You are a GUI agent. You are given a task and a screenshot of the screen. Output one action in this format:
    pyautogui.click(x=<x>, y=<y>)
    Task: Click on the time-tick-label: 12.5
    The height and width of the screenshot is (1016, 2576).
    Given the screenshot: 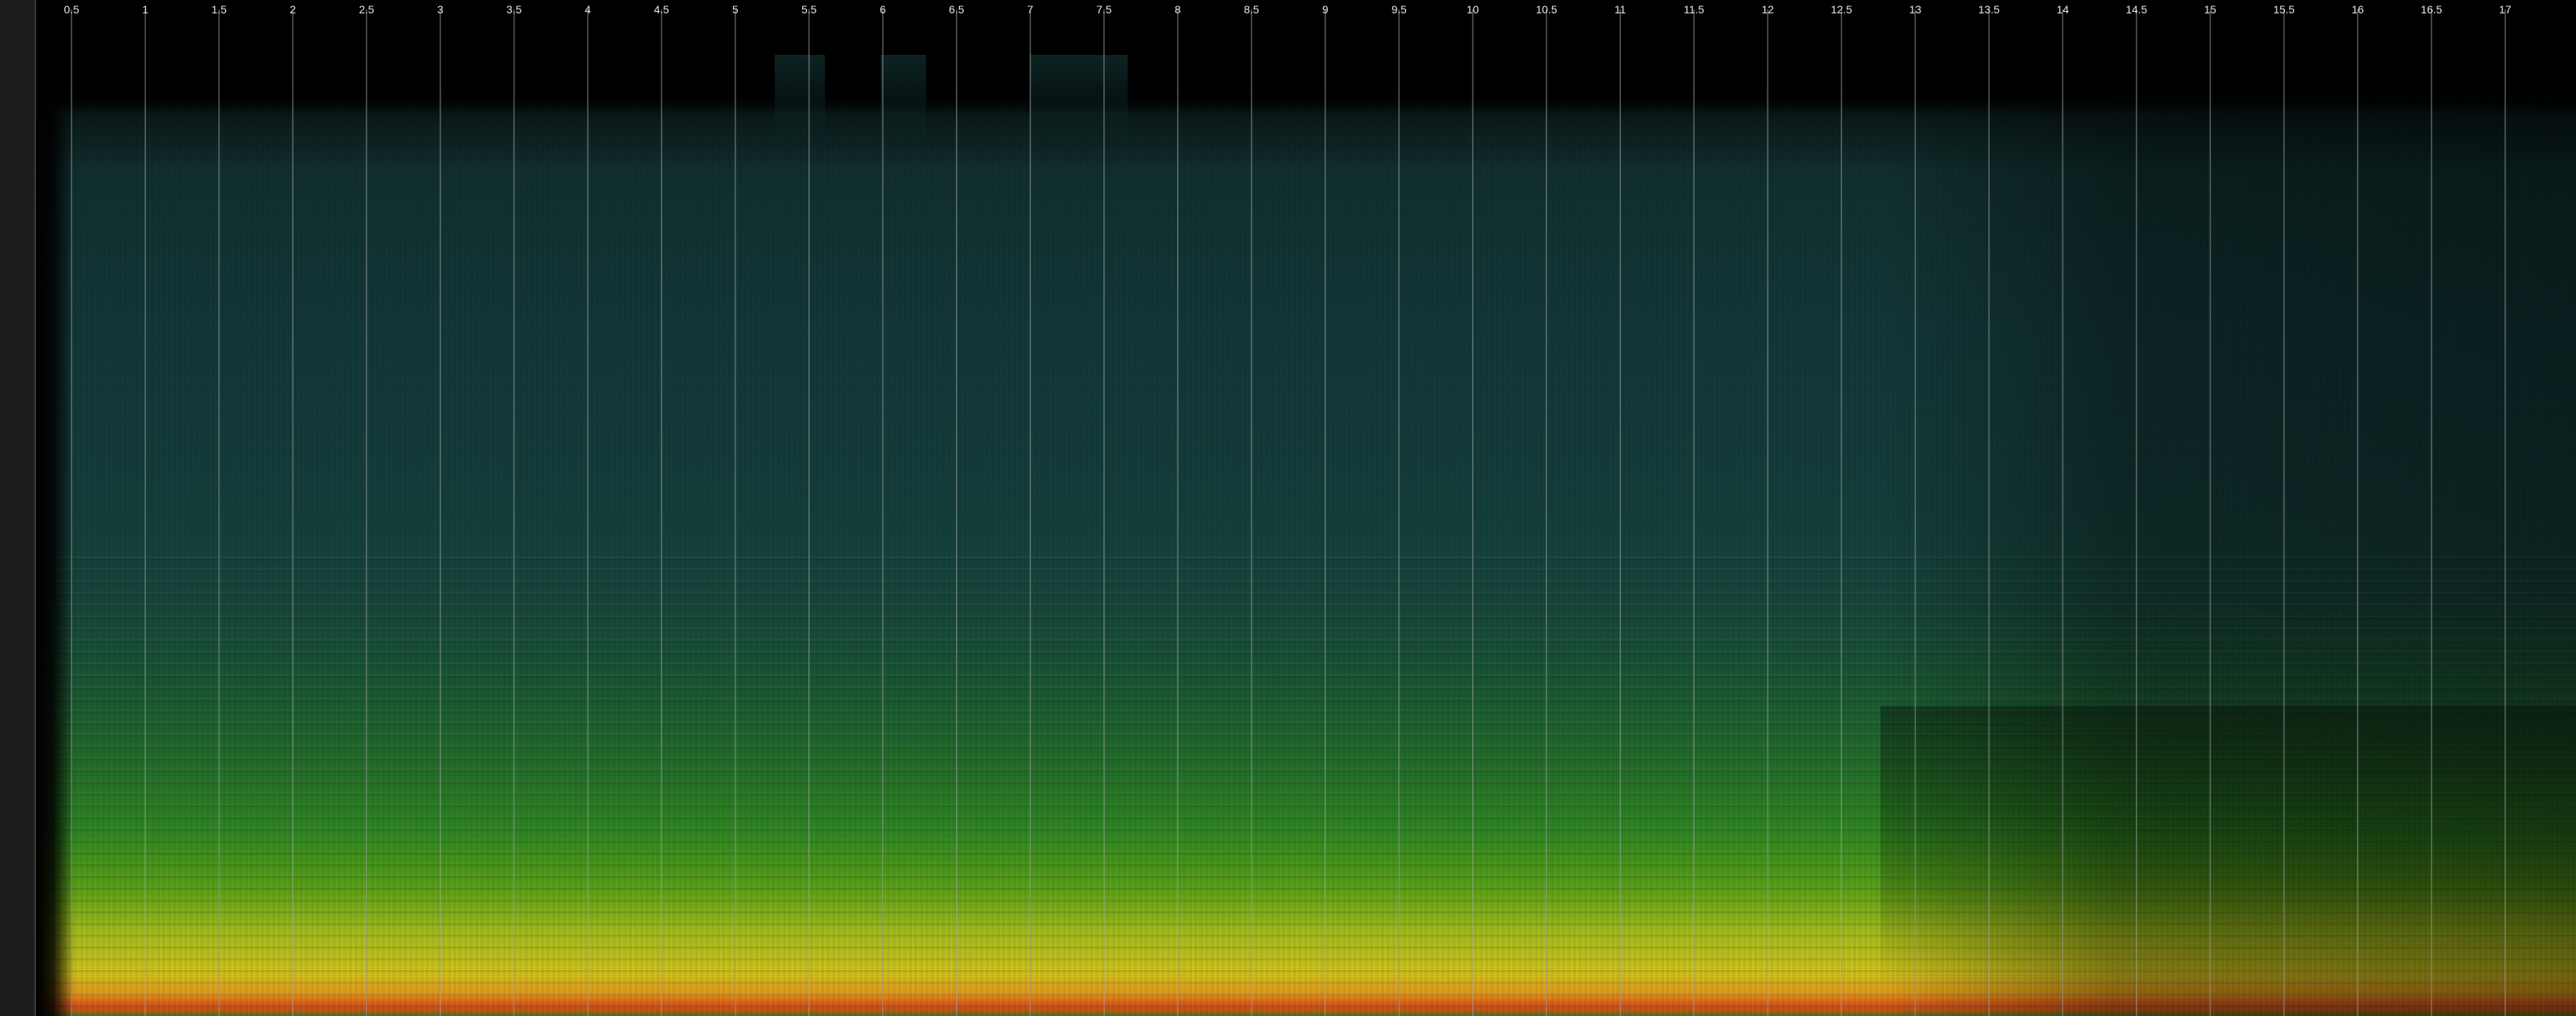 What is the action you would take?
    pyautogui.click(x=1841, y=9)
    